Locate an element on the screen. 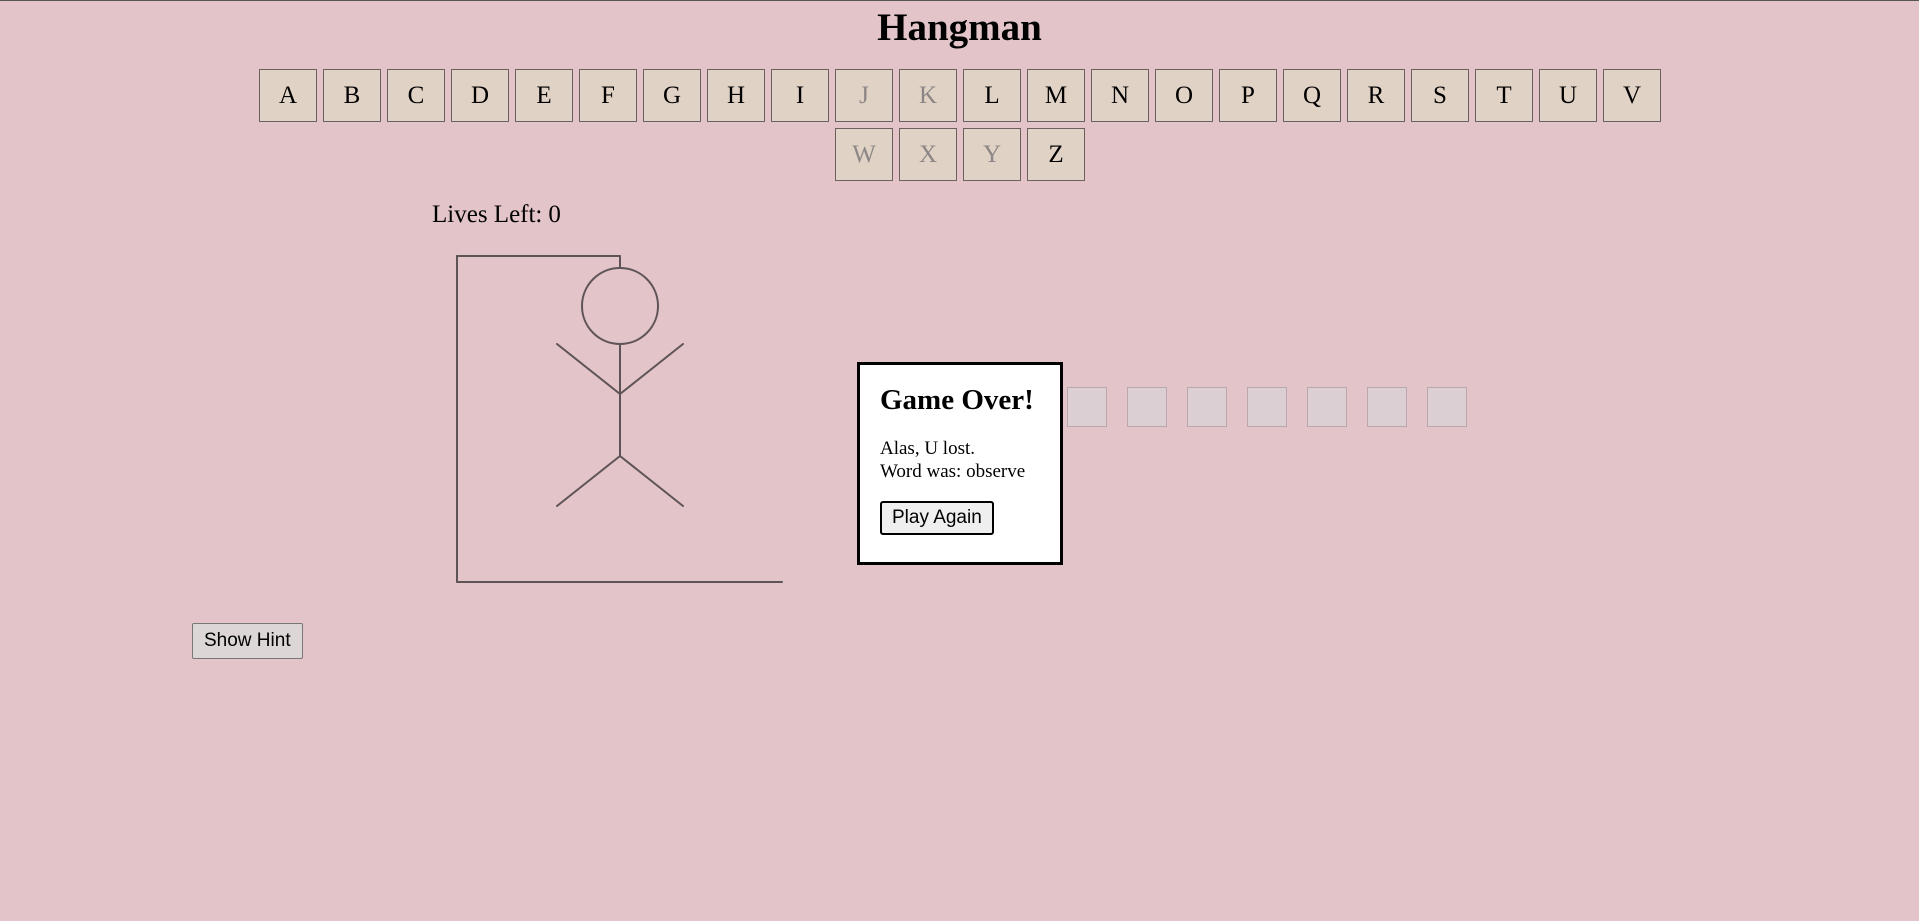 Image resolution: width=1919 pixels, height=921 pixels. letter-key-i: I is located at coordinates (800, 95).